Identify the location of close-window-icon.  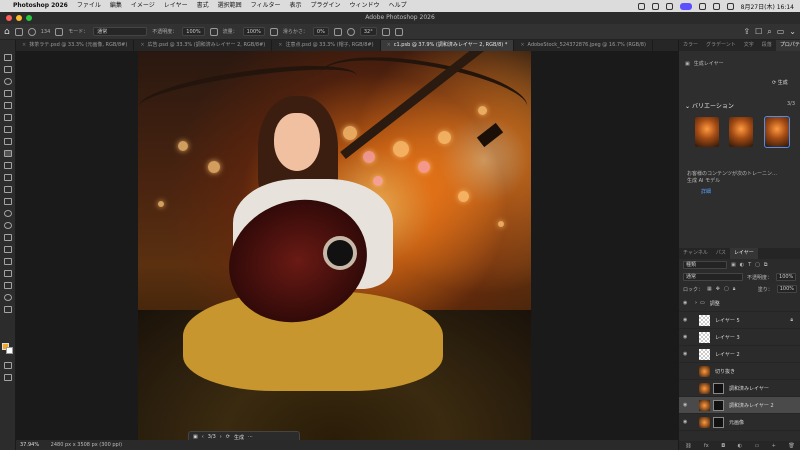
(9, 18).